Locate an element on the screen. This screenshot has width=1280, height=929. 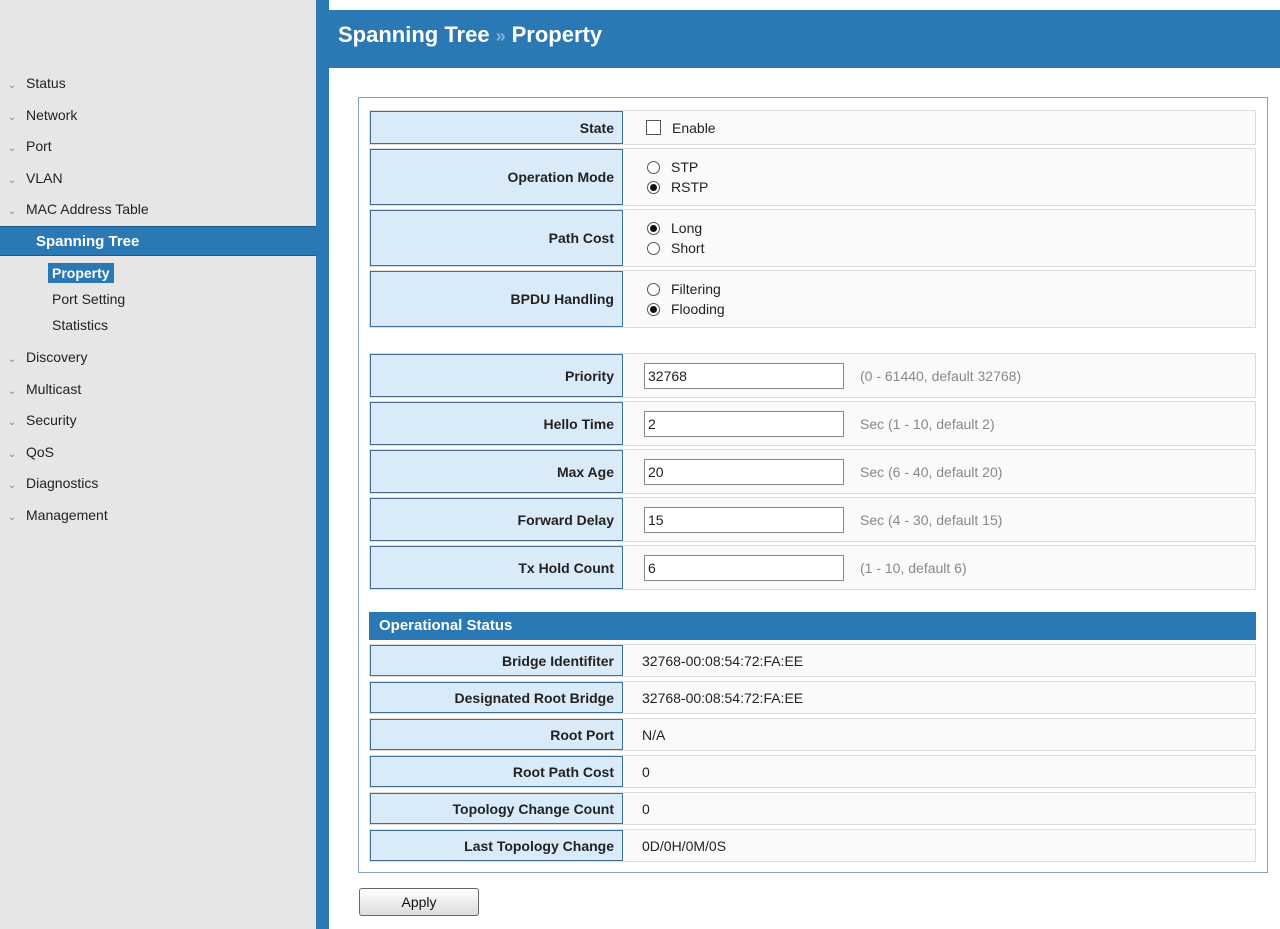
hello-time-row: Hello Time Sec (1 - 10, default 2) is located at coordinates (812, 423).